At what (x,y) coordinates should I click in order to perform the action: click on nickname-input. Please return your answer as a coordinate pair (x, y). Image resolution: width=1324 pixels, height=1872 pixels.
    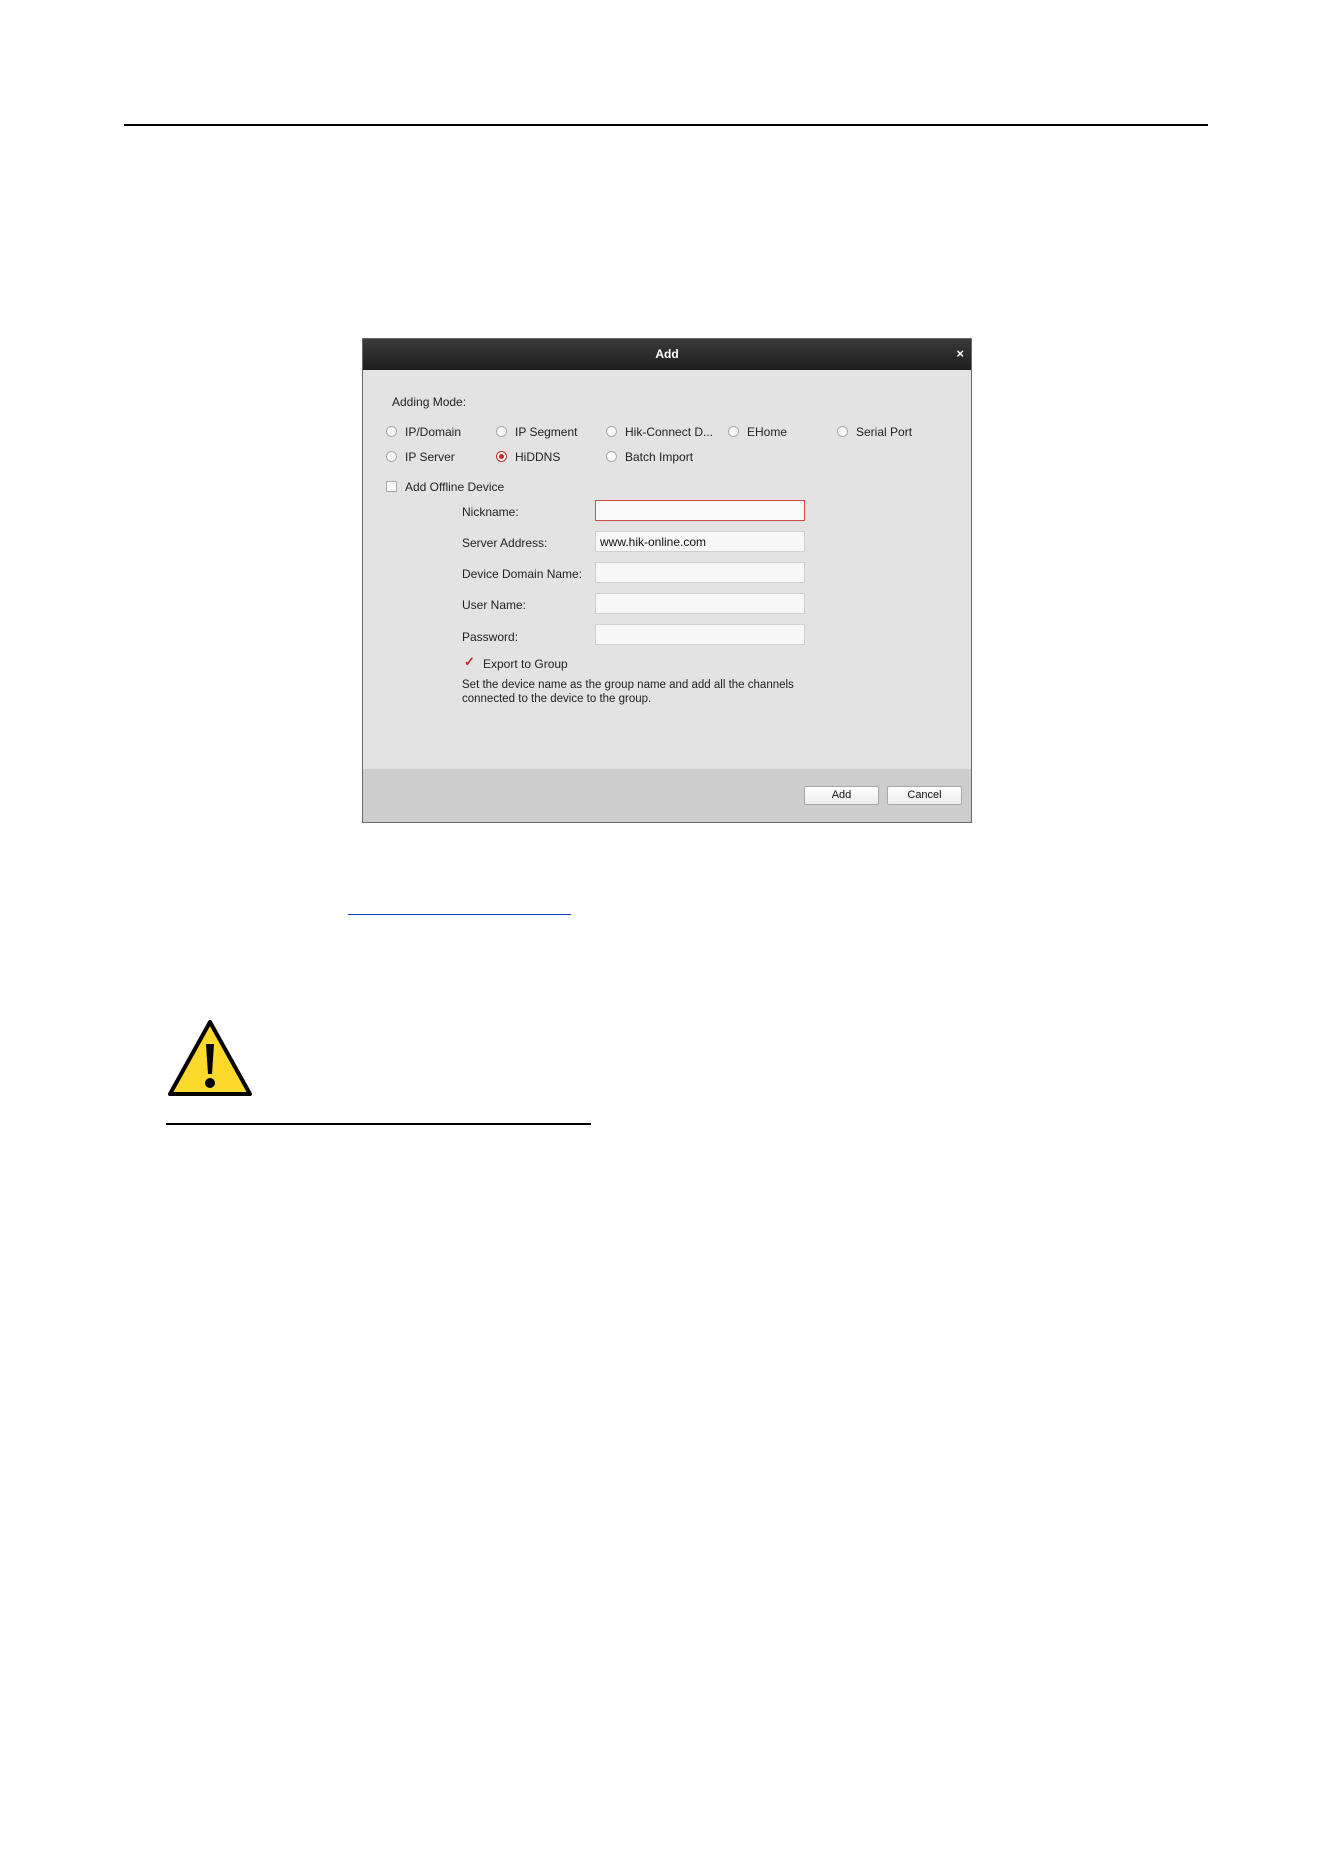
    Looking at the image, I should click on (700, 510).